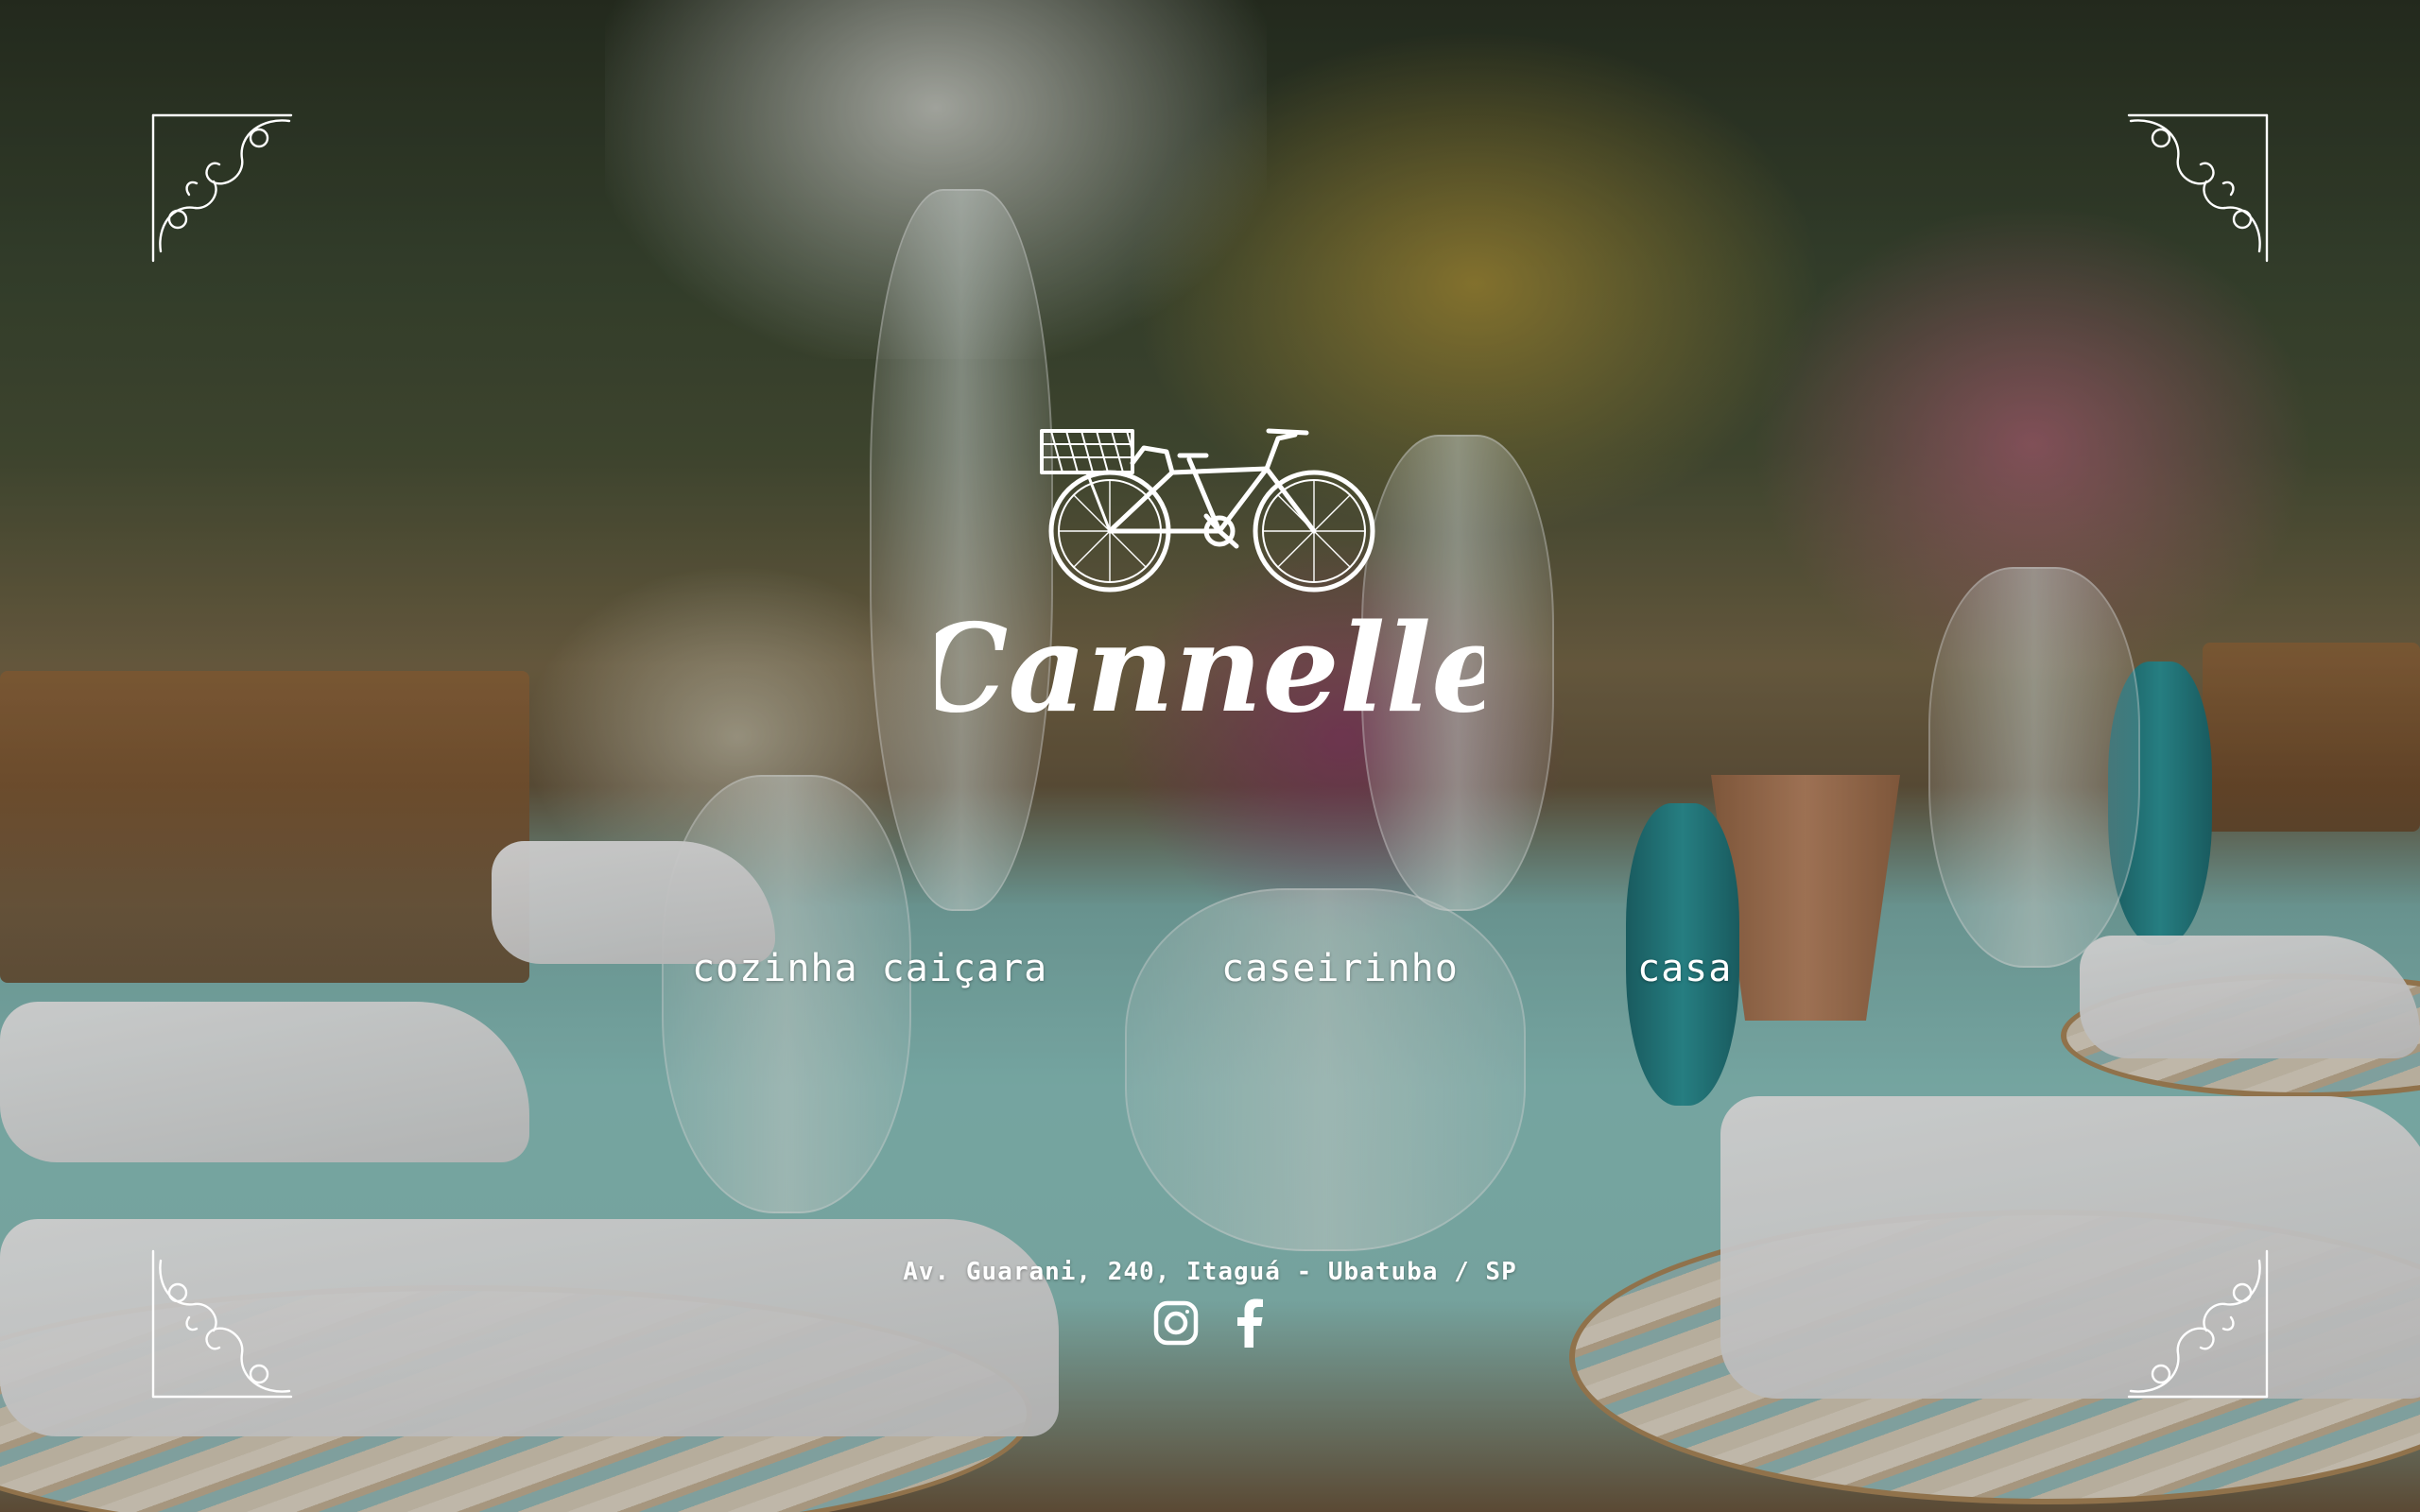  Describe the element at coordinates (1210, 1272) in the screenshot. I see `address-text: Av. Guarani, 240, Itaguá - Ubatuba / SP` at that location.